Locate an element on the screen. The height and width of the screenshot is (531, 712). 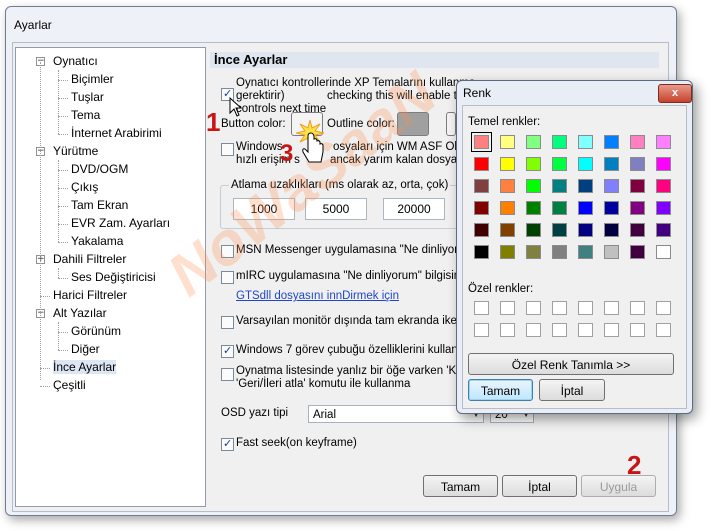
tree-item-label: Diğer is located at coordinates (85, 349).